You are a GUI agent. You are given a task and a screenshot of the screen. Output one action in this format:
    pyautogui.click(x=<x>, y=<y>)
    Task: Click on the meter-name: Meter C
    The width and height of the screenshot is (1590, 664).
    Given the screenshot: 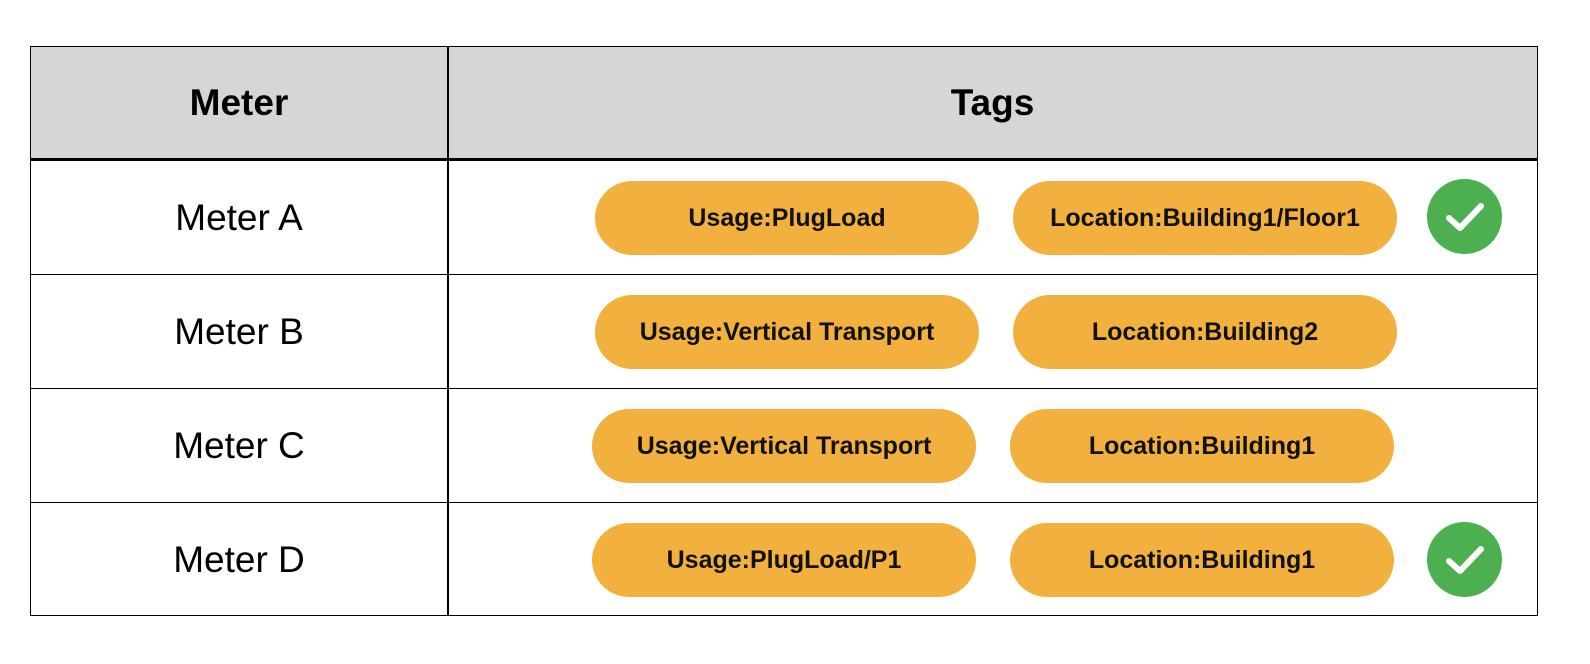 What is the action you would take?
    pyautogui.click(x=239, y=445)
    